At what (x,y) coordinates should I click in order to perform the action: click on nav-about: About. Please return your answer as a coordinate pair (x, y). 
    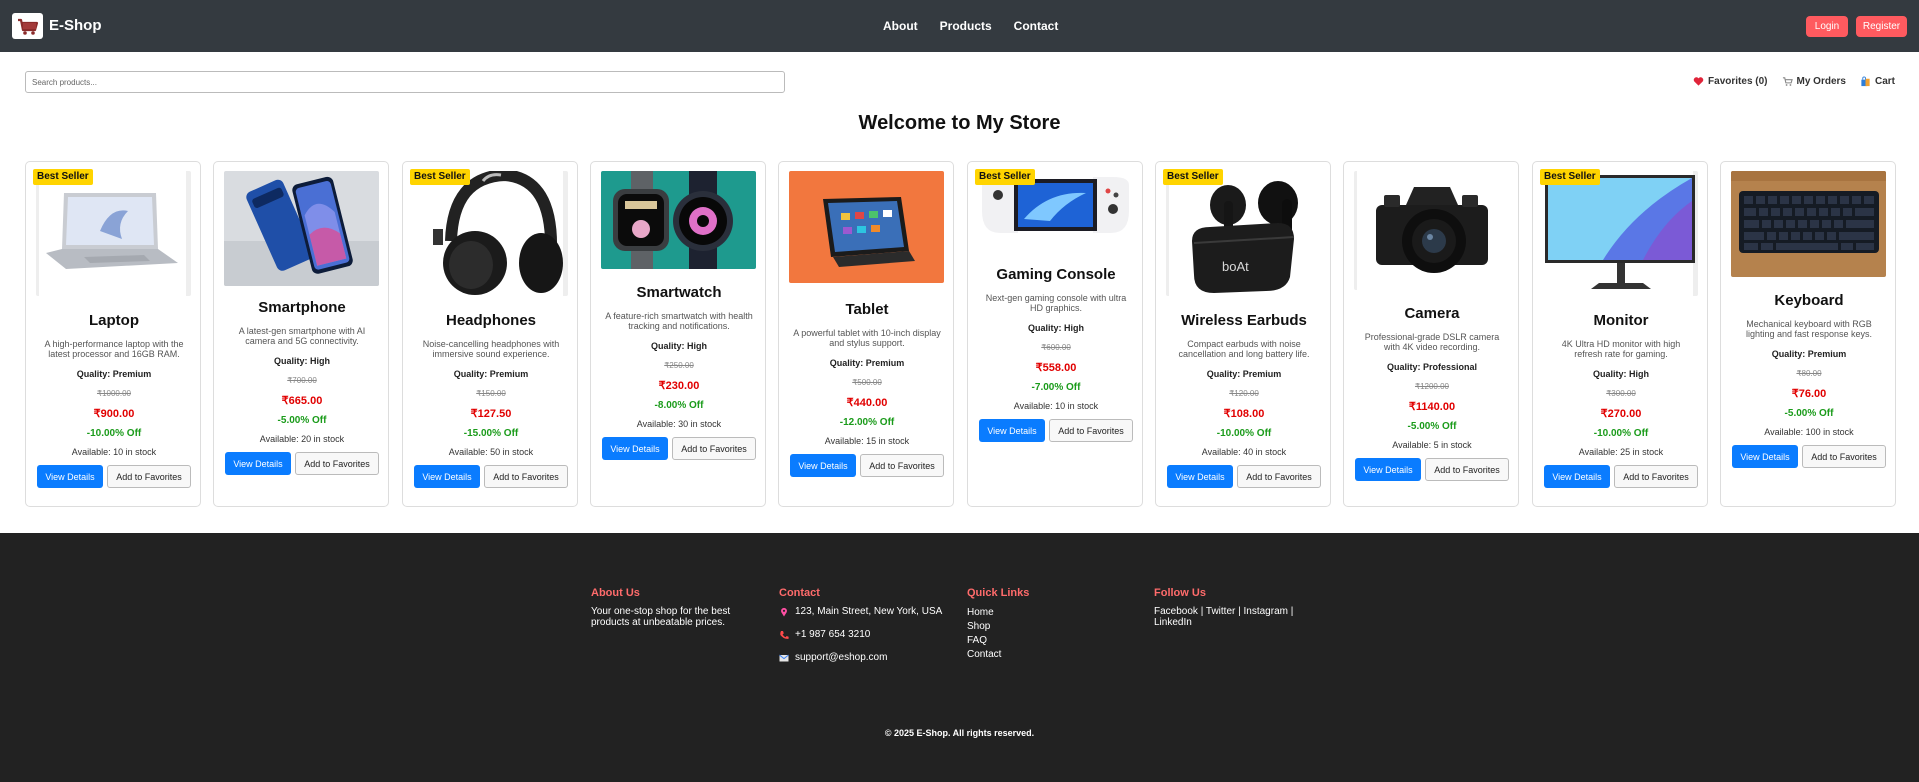
    Looking at the image, I should click on (900, 26).